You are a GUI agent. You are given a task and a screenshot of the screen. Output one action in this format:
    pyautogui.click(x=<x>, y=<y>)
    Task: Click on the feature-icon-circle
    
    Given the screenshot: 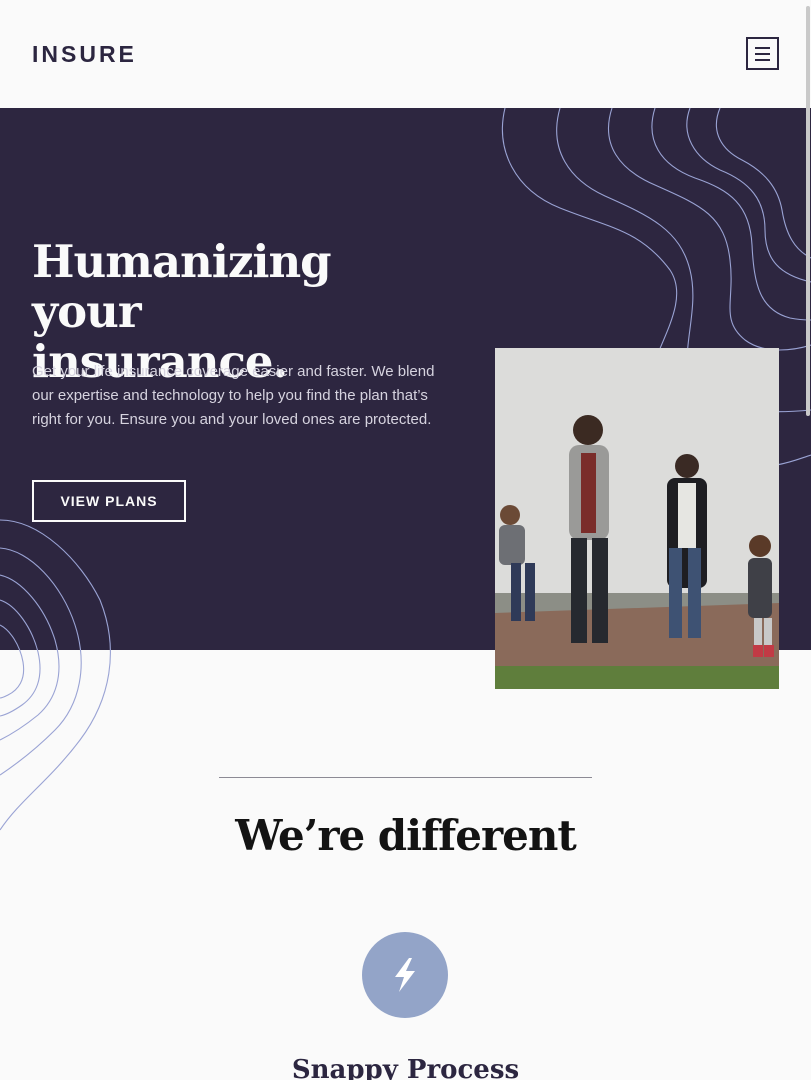 What is the action you would take?
    pyautogui.click(x=405, y=975)
    